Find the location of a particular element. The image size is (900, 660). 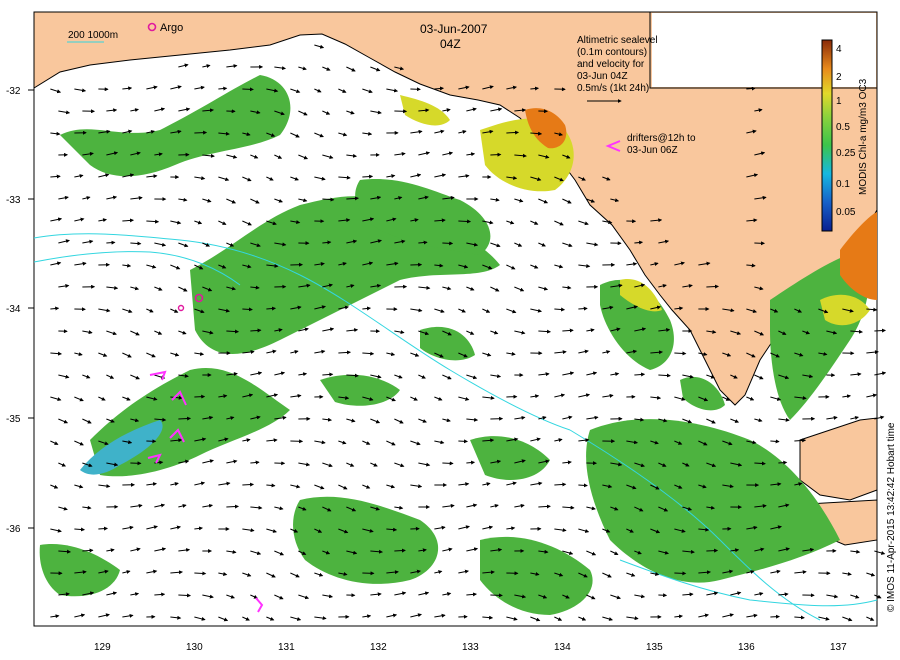

svg-text: -34 is located at coordinates (13, 309).